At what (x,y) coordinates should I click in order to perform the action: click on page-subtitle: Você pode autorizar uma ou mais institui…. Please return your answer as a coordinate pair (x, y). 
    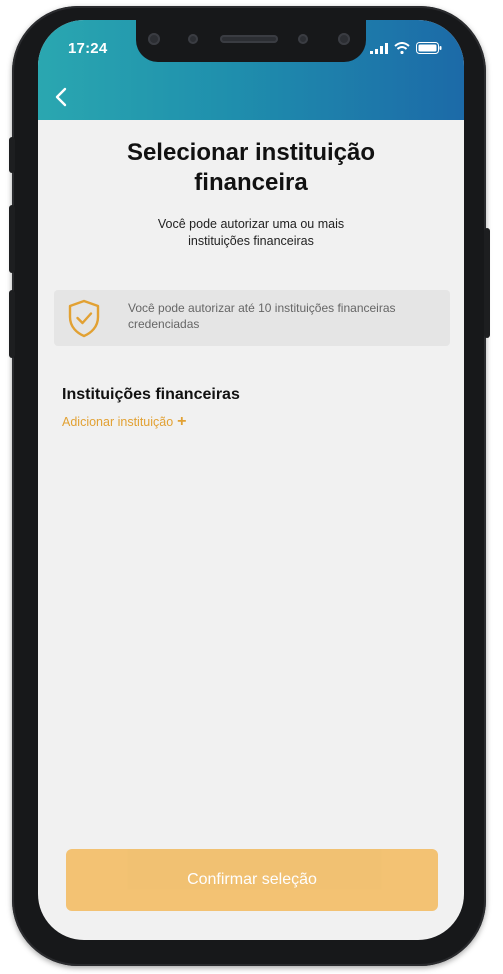
    Looking at the image, I should click on (251, 232).